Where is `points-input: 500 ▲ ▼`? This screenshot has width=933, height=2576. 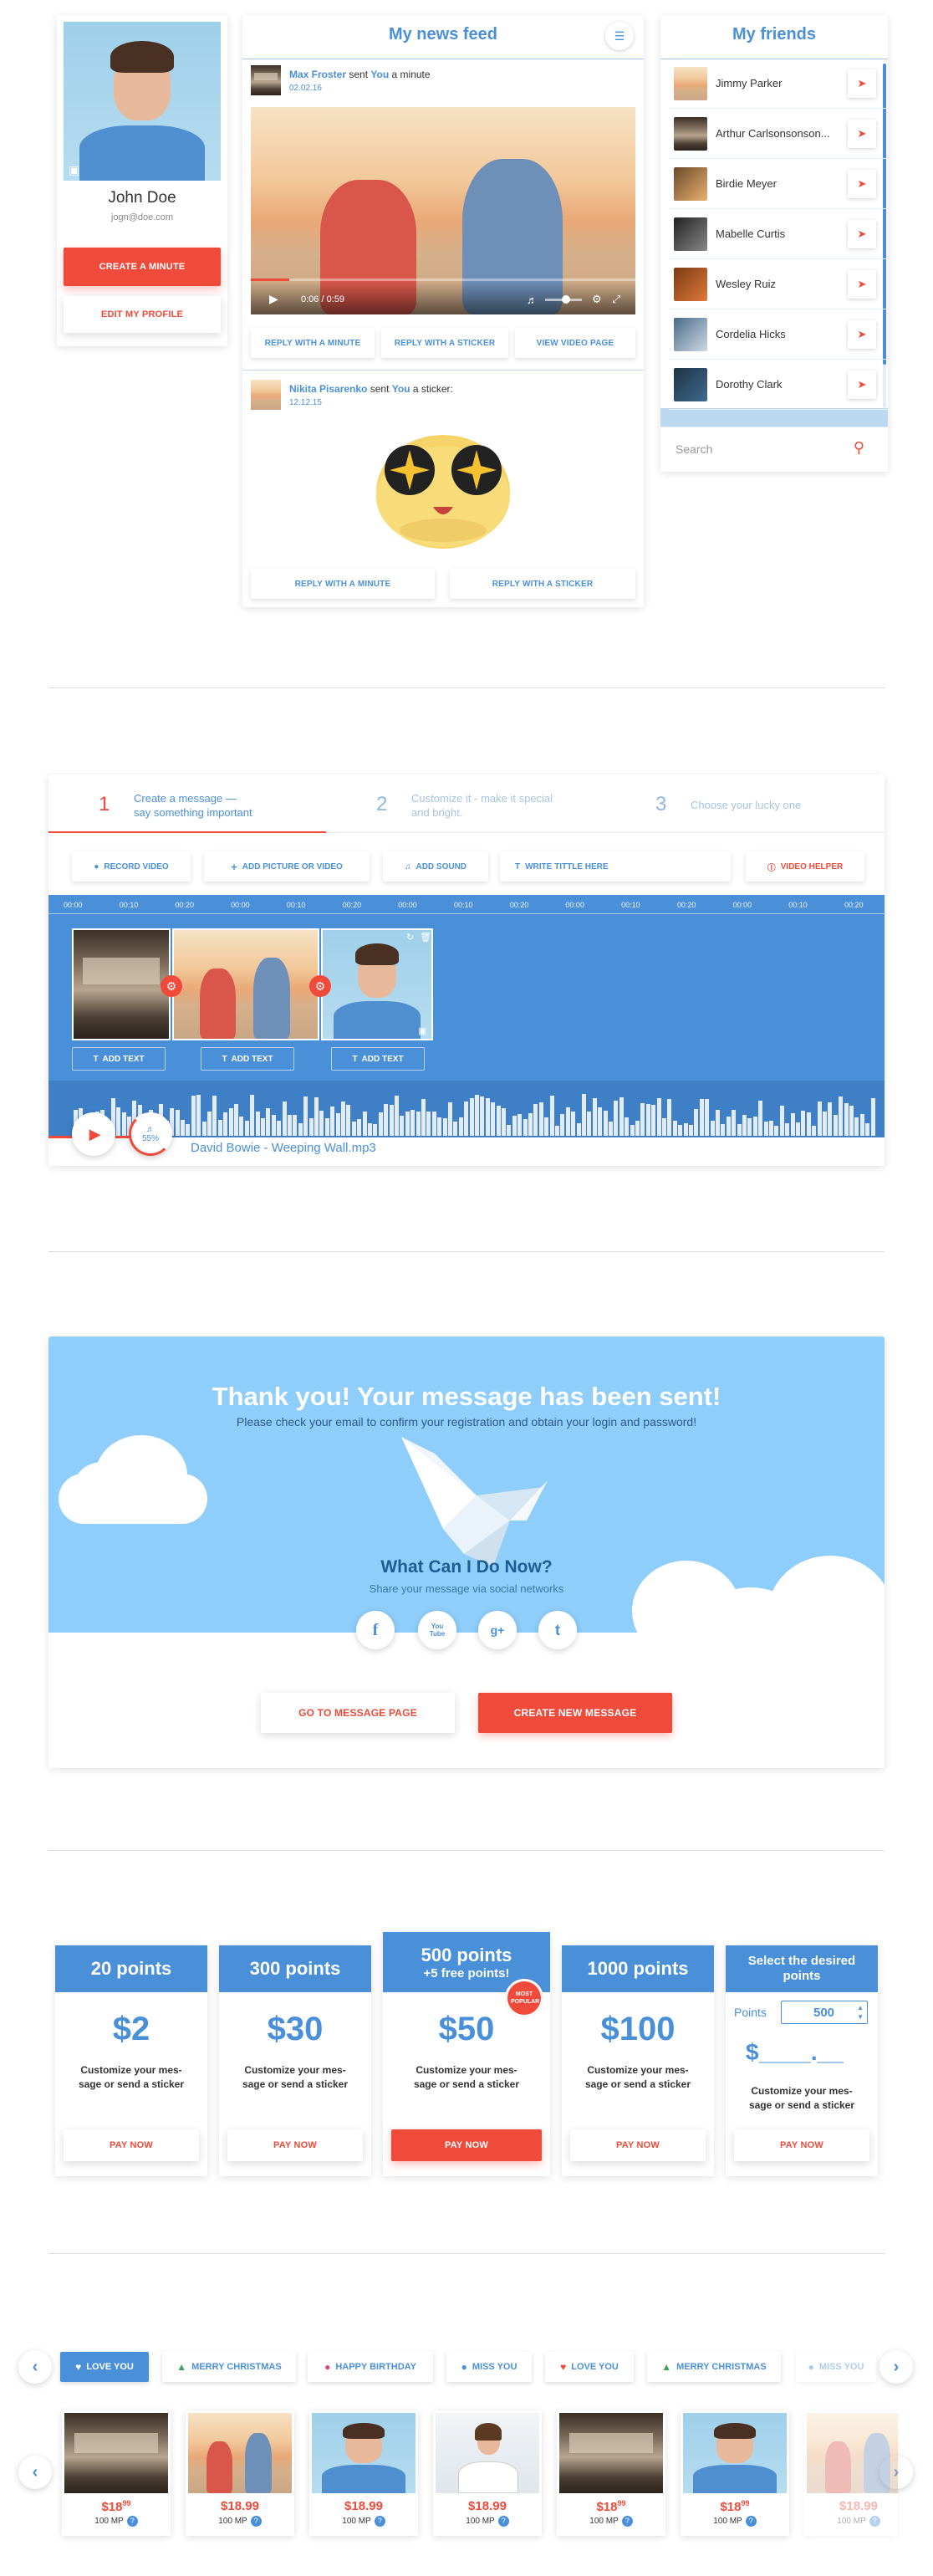 points-input: 500 ▲ ▼ is located at coordinates (824, 2012).